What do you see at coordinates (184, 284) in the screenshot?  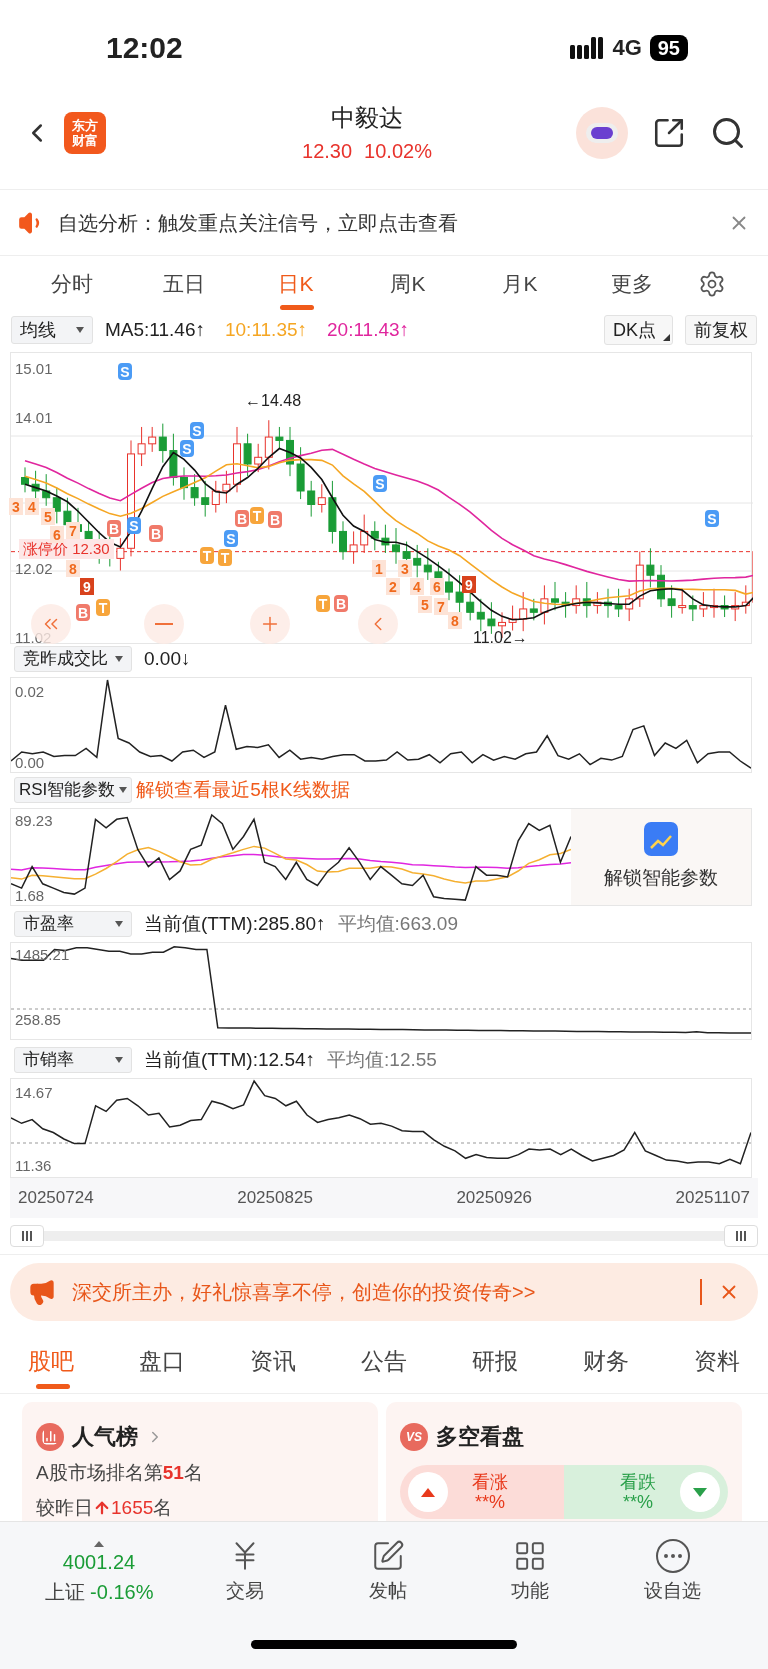 I see `period-tab: 五日` at bounding box center [184, 284].